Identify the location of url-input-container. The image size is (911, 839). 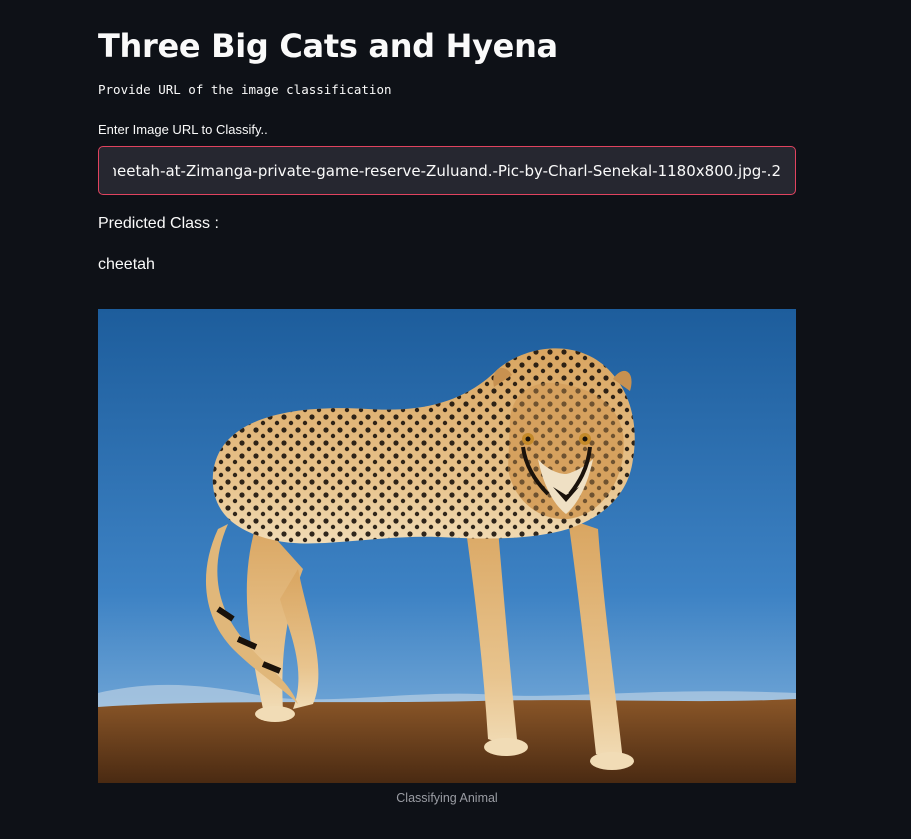
(447, 170).